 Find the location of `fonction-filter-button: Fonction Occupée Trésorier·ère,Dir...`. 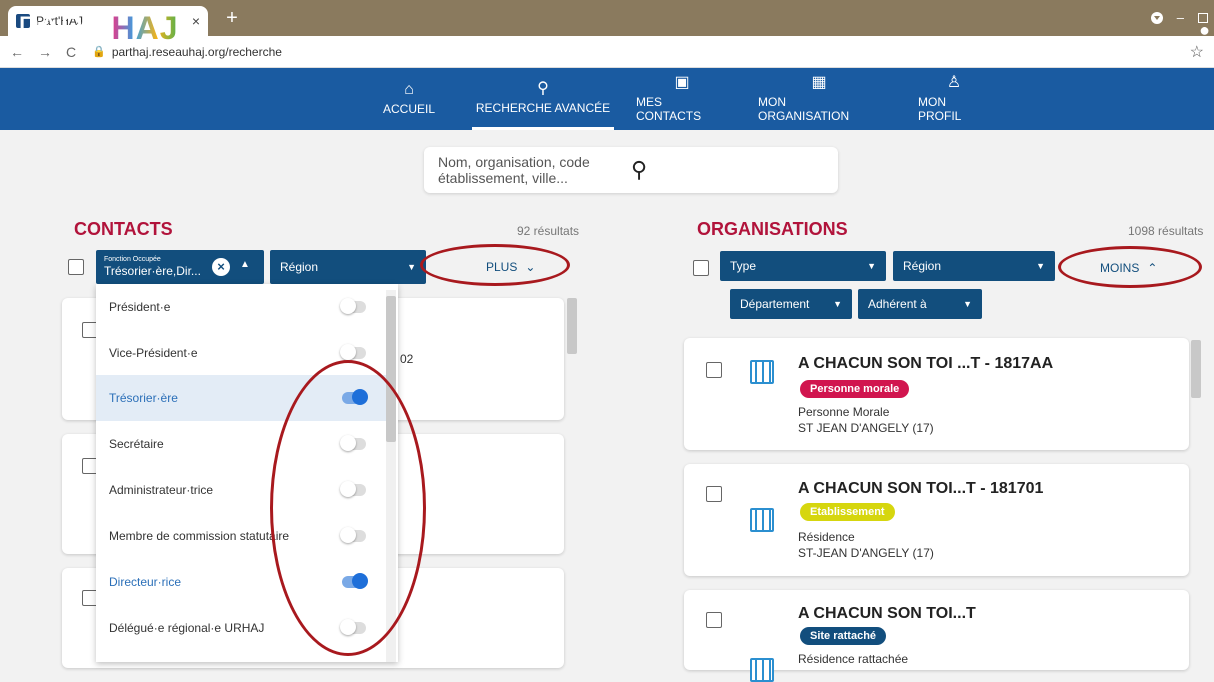

fonction-filter-button: Fonction Occupée Trésorier·ère,Dir... is located at coordinates (180, 267).